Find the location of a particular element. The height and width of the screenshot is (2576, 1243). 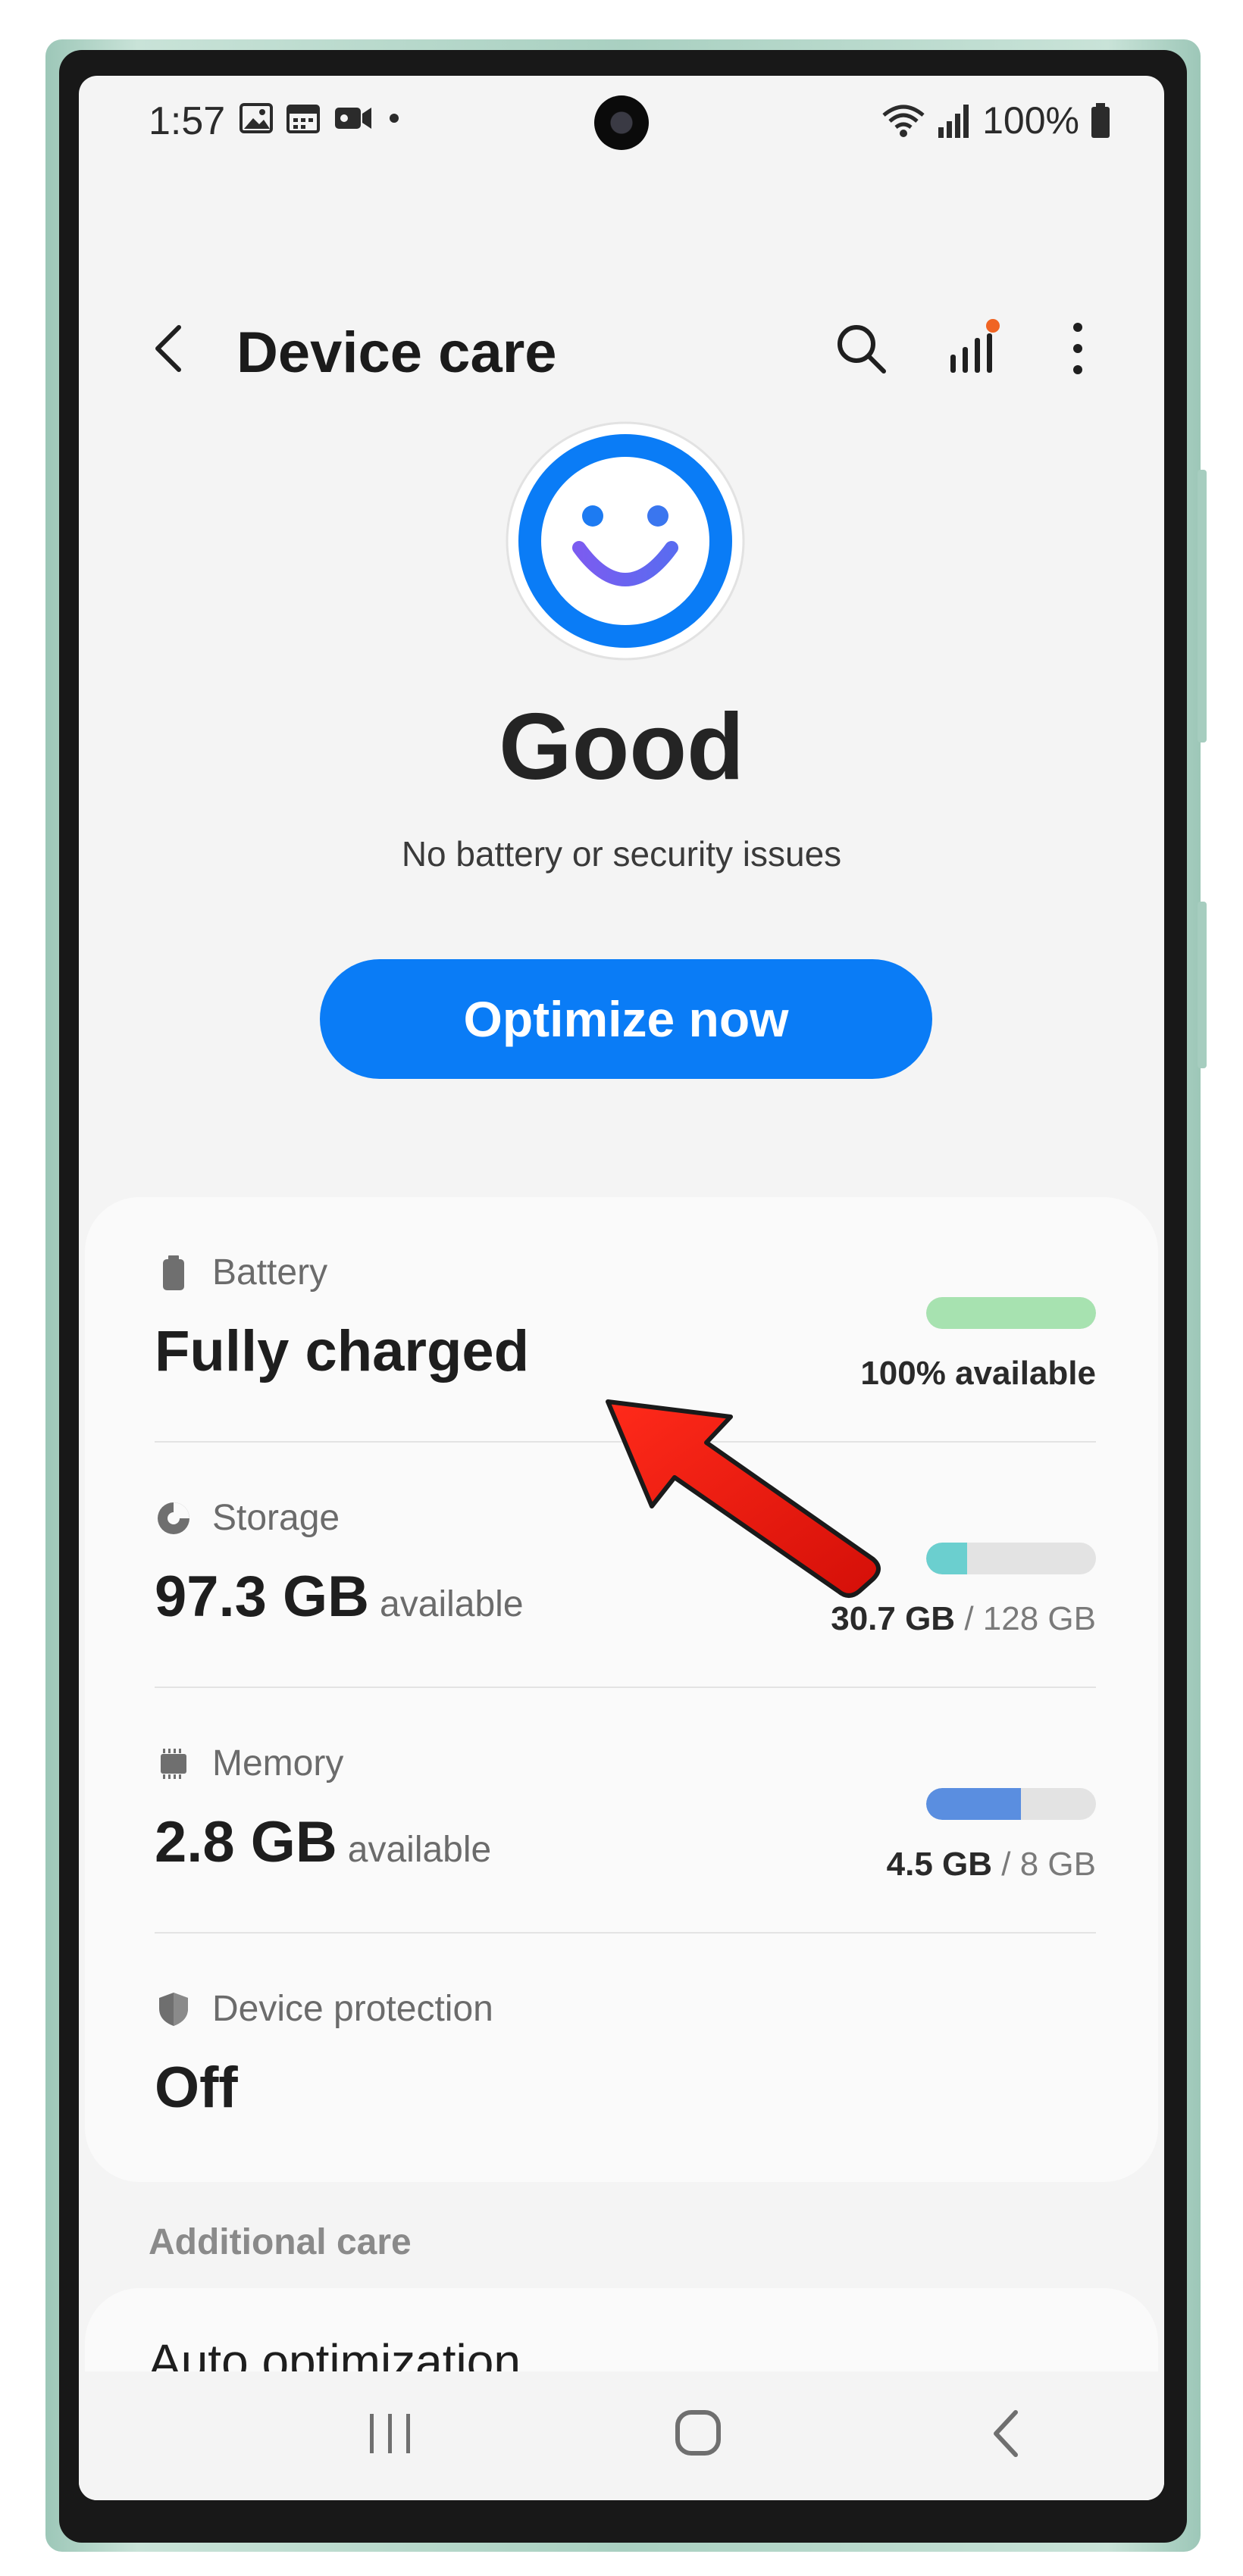

battery-label-wrap: Battery is located at coordinates (241, 1272).